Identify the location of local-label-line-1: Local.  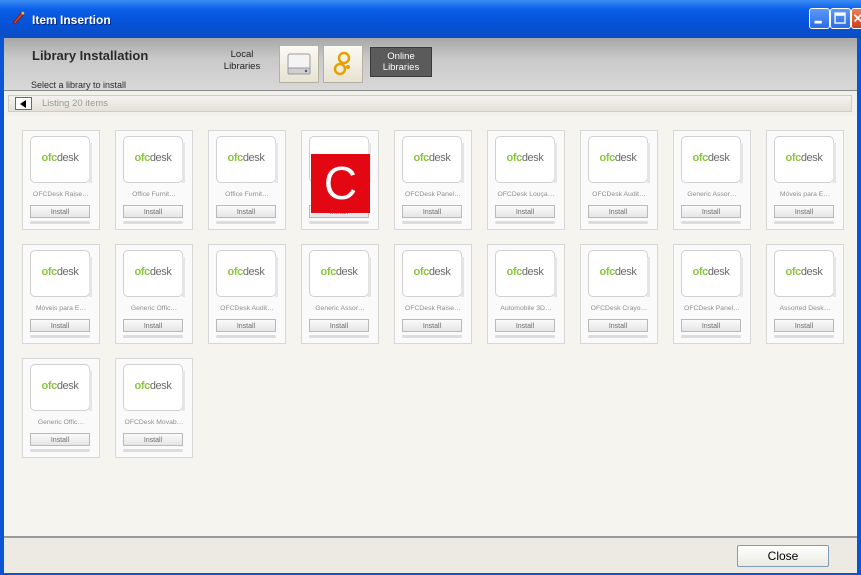
(242, 54).